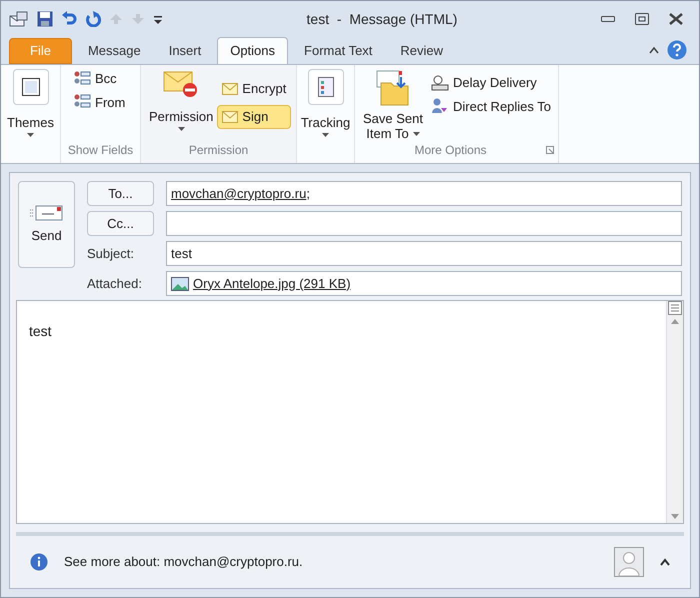 The height and width of the screenshot is (598, 700). I want to click on undo-icon, so click(69, 19).